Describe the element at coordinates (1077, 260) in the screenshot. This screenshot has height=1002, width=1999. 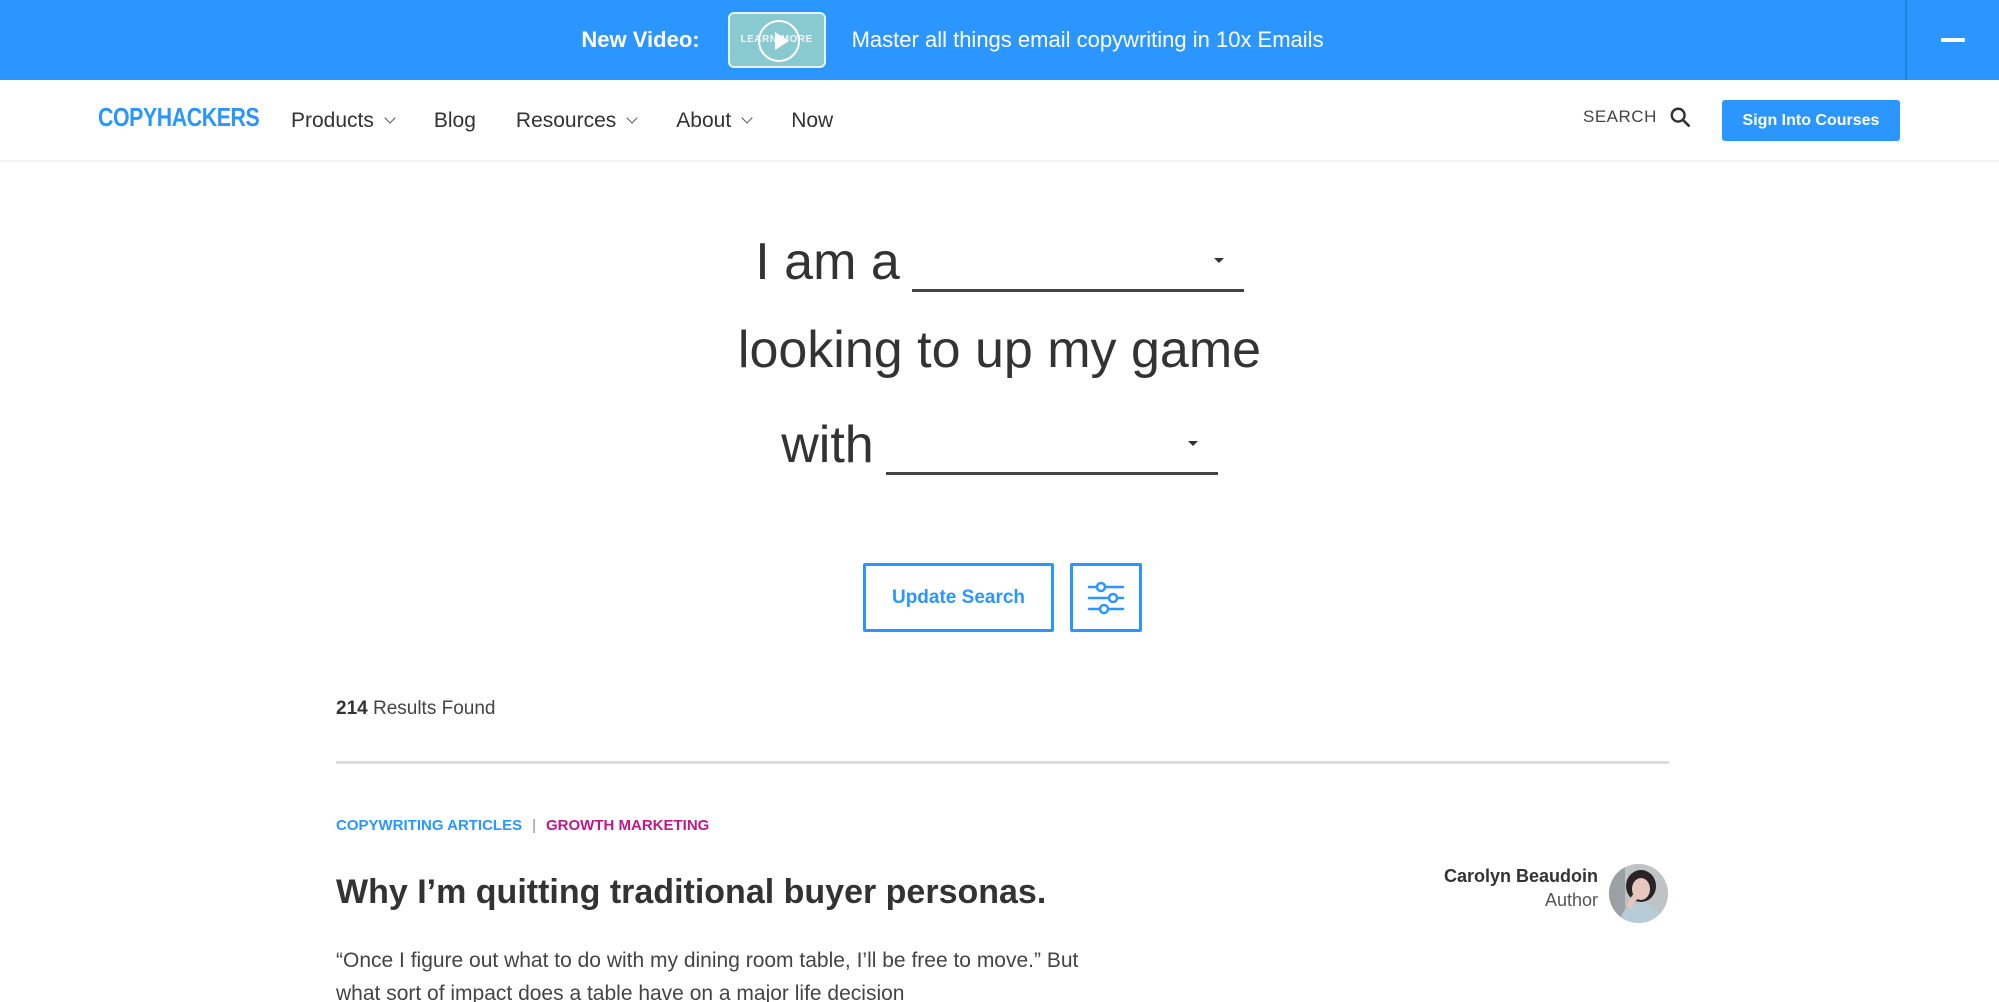
I see `role-select` at that location.